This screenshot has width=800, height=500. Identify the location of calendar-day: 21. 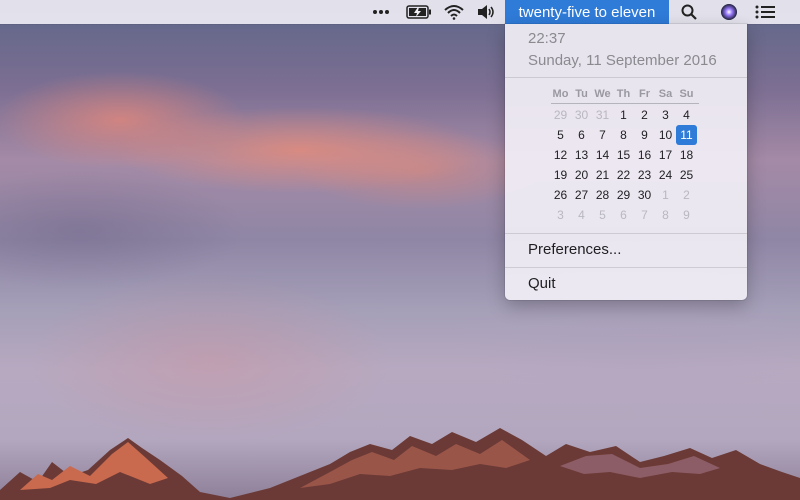
(602, 175).